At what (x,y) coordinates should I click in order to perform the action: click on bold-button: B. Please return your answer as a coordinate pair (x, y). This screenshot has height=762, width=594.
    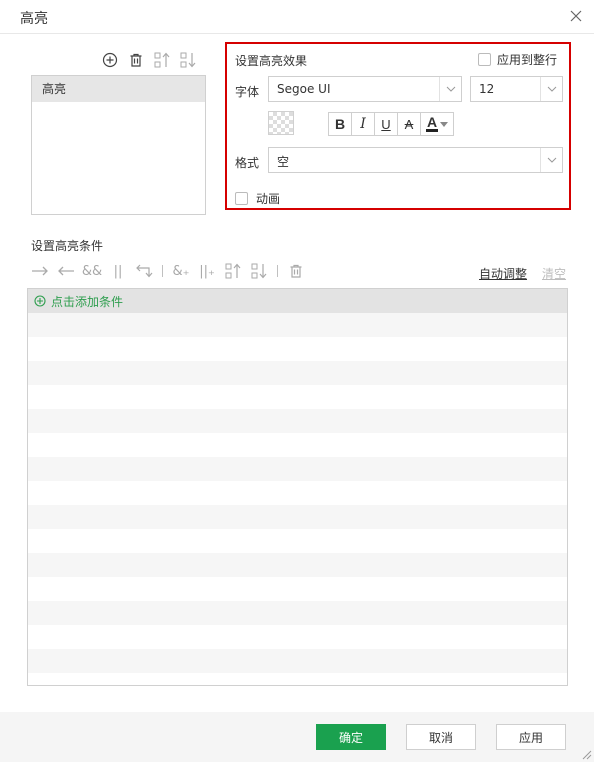
    Looking at the image, I should click on (340, 124).